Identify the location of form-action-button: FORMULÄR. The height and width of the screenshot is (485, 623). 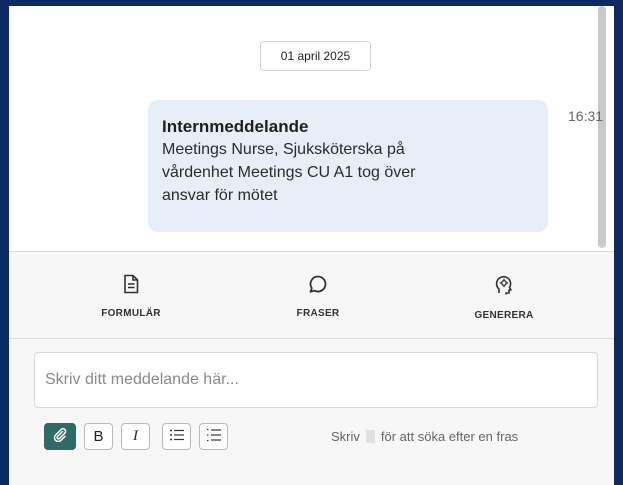
(131, 296).